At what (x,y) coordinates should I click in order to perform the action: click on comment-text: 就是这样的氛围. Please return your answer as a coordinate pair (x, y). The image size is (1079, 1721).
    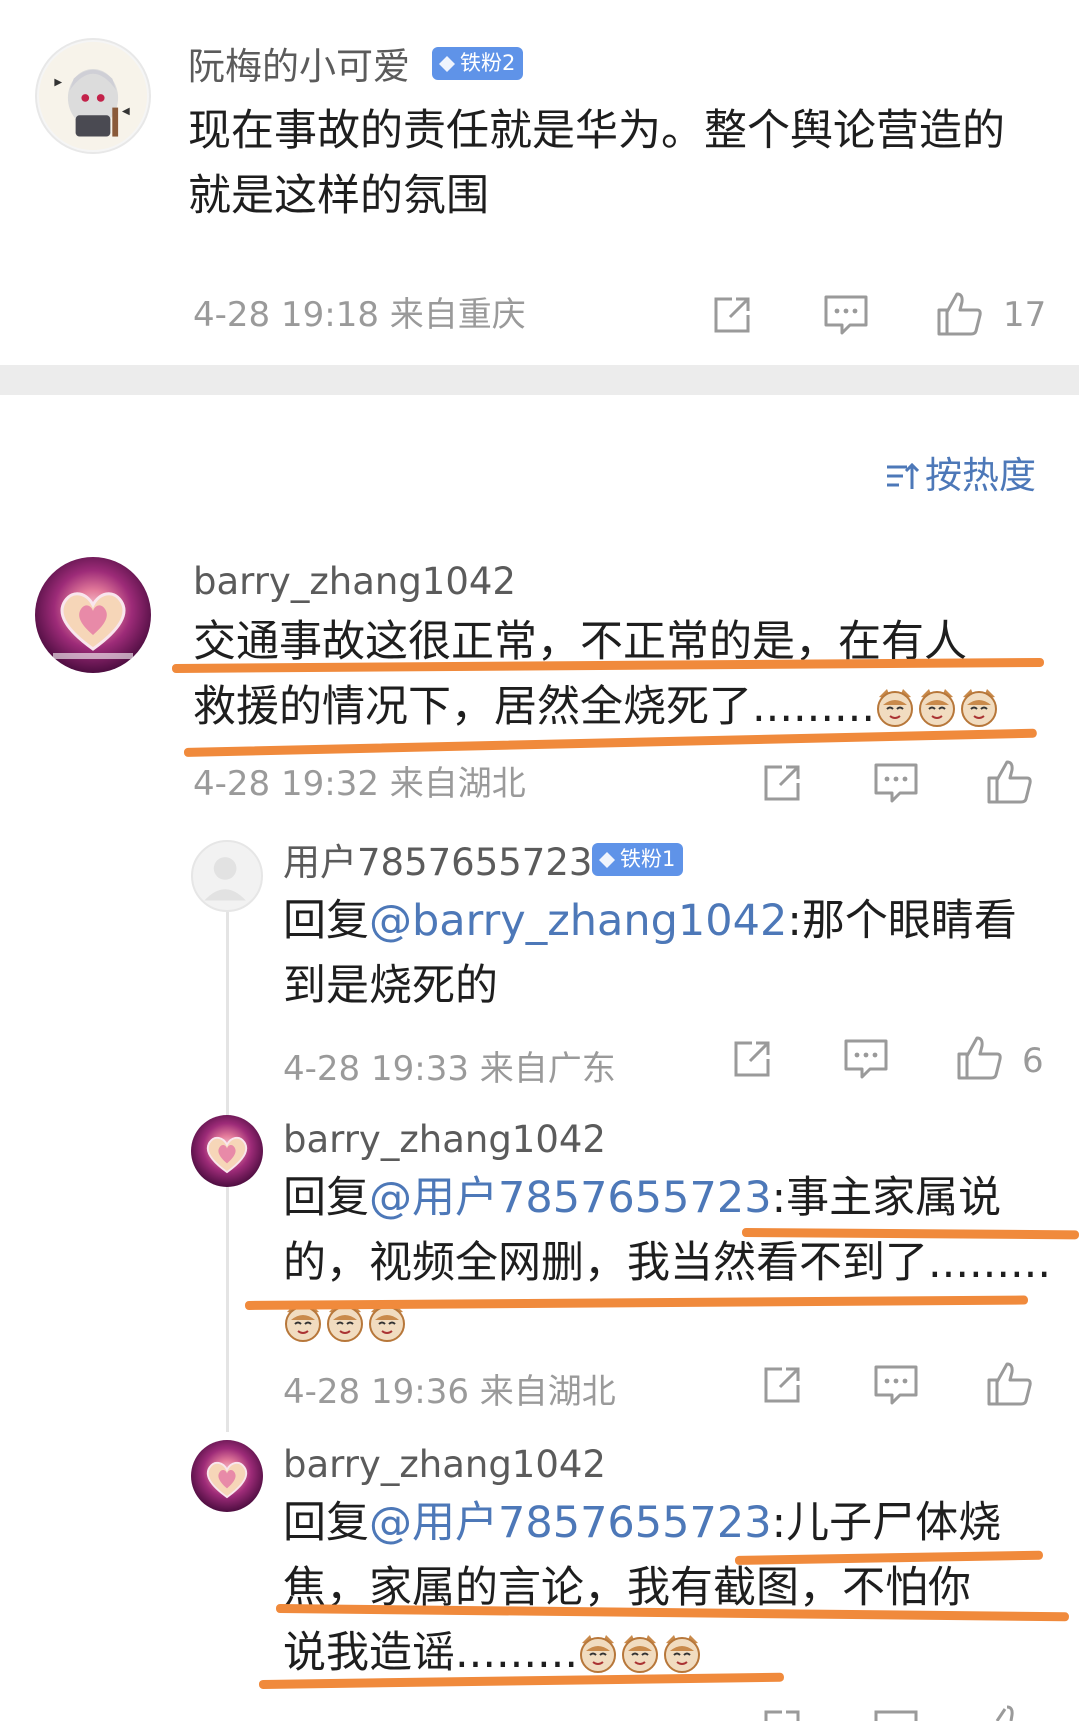
    Looking at the image, I should click on (338, 196).